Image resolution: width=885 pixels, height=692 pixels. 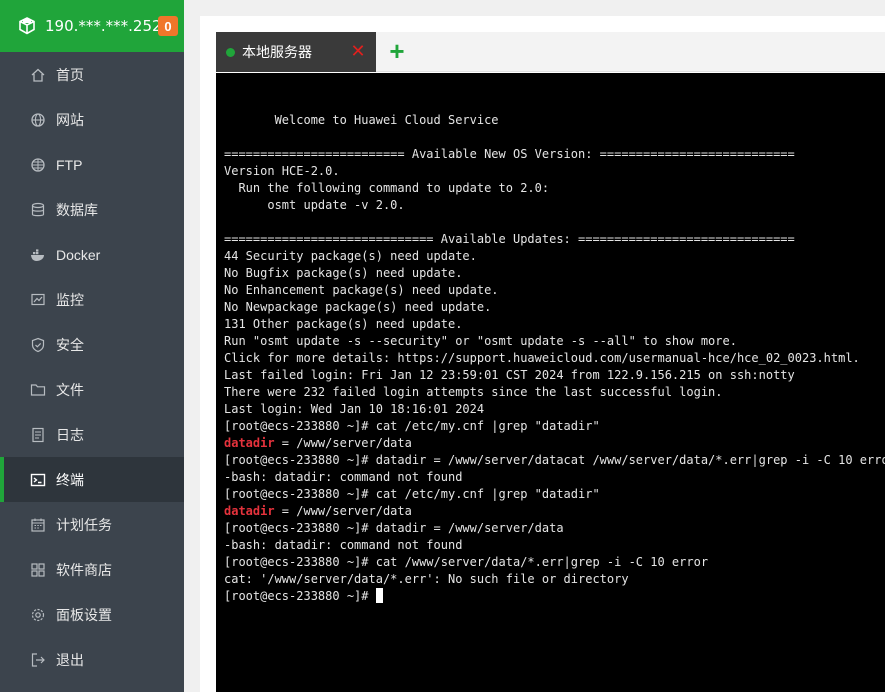 I want to click on terminal-line: Welcome to Huawei Cloud Service, so click(x=361, y=120).